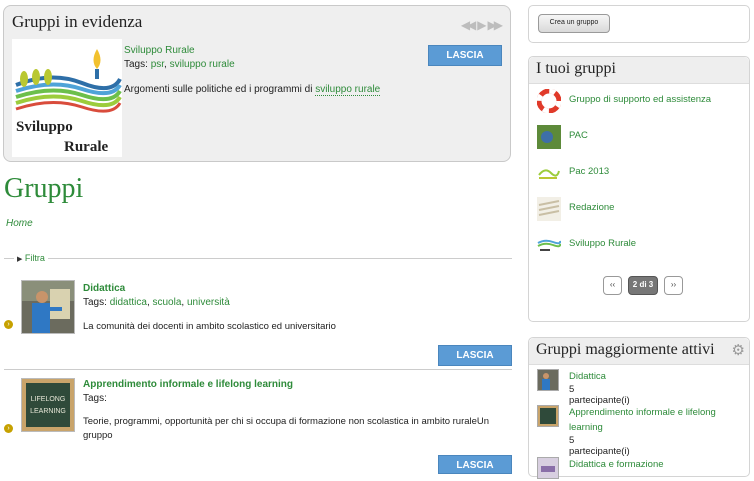  Describe the element at coordinates (587, 376) in the screenshot. I see `most-active-name: Didattica` at that location.